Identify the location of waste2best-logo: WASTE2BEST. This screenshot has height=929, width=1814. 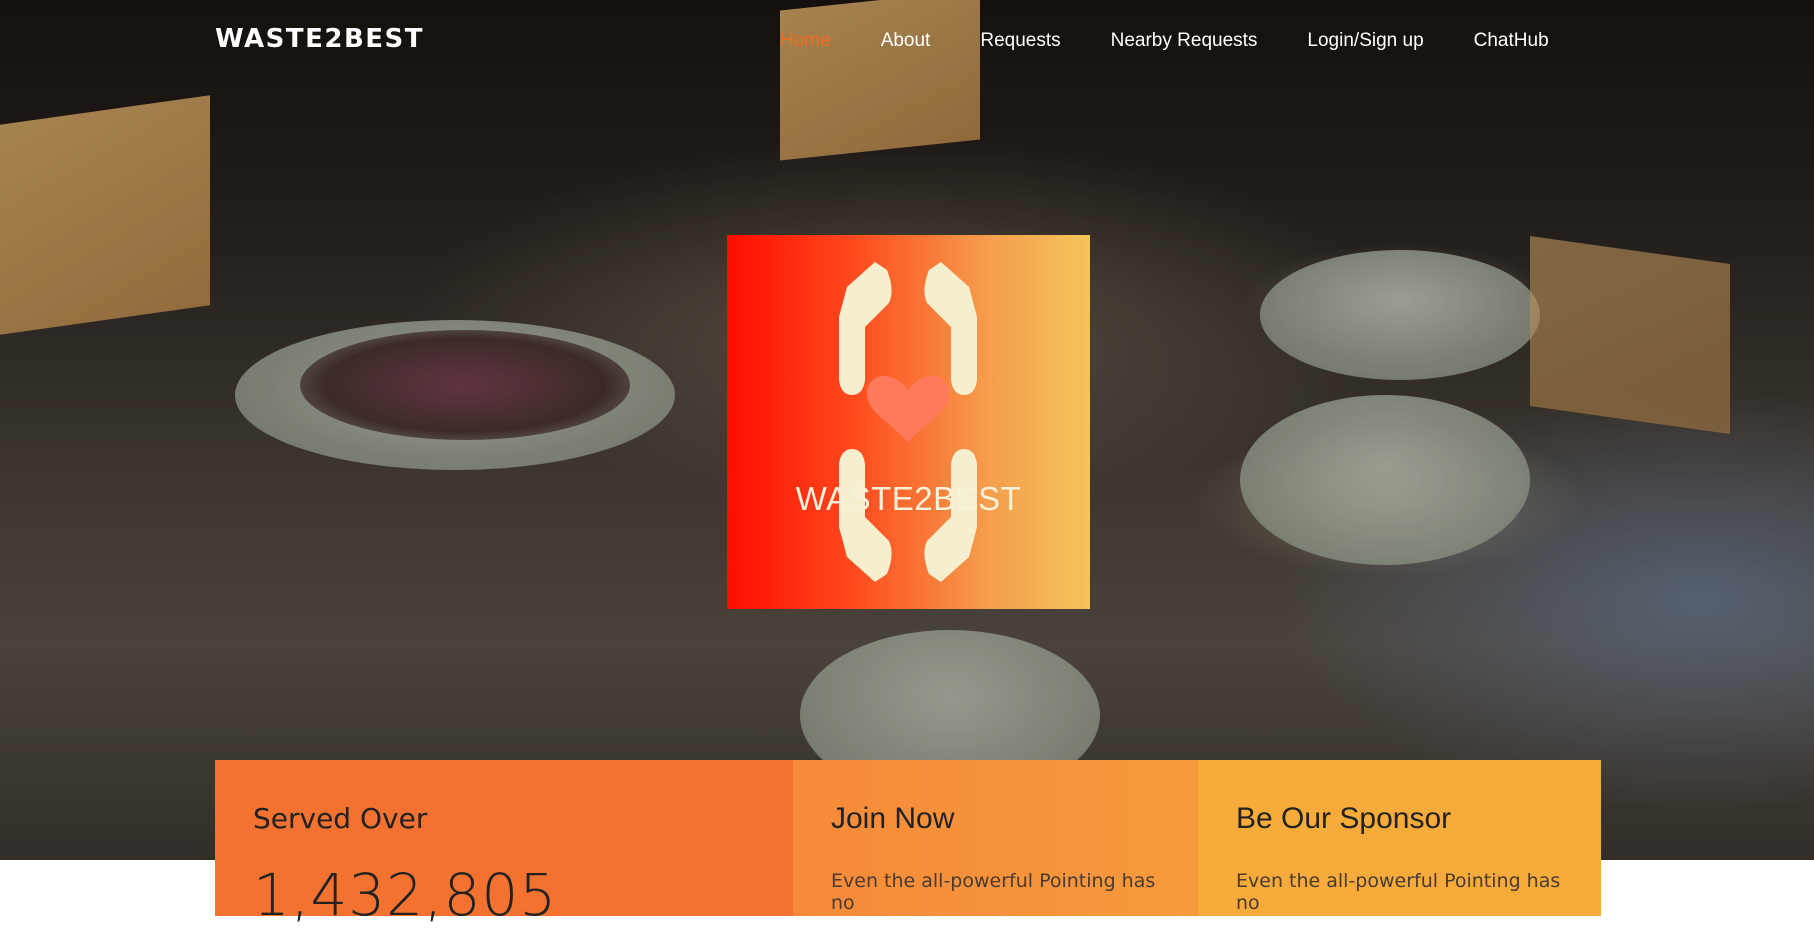
(908, 422).